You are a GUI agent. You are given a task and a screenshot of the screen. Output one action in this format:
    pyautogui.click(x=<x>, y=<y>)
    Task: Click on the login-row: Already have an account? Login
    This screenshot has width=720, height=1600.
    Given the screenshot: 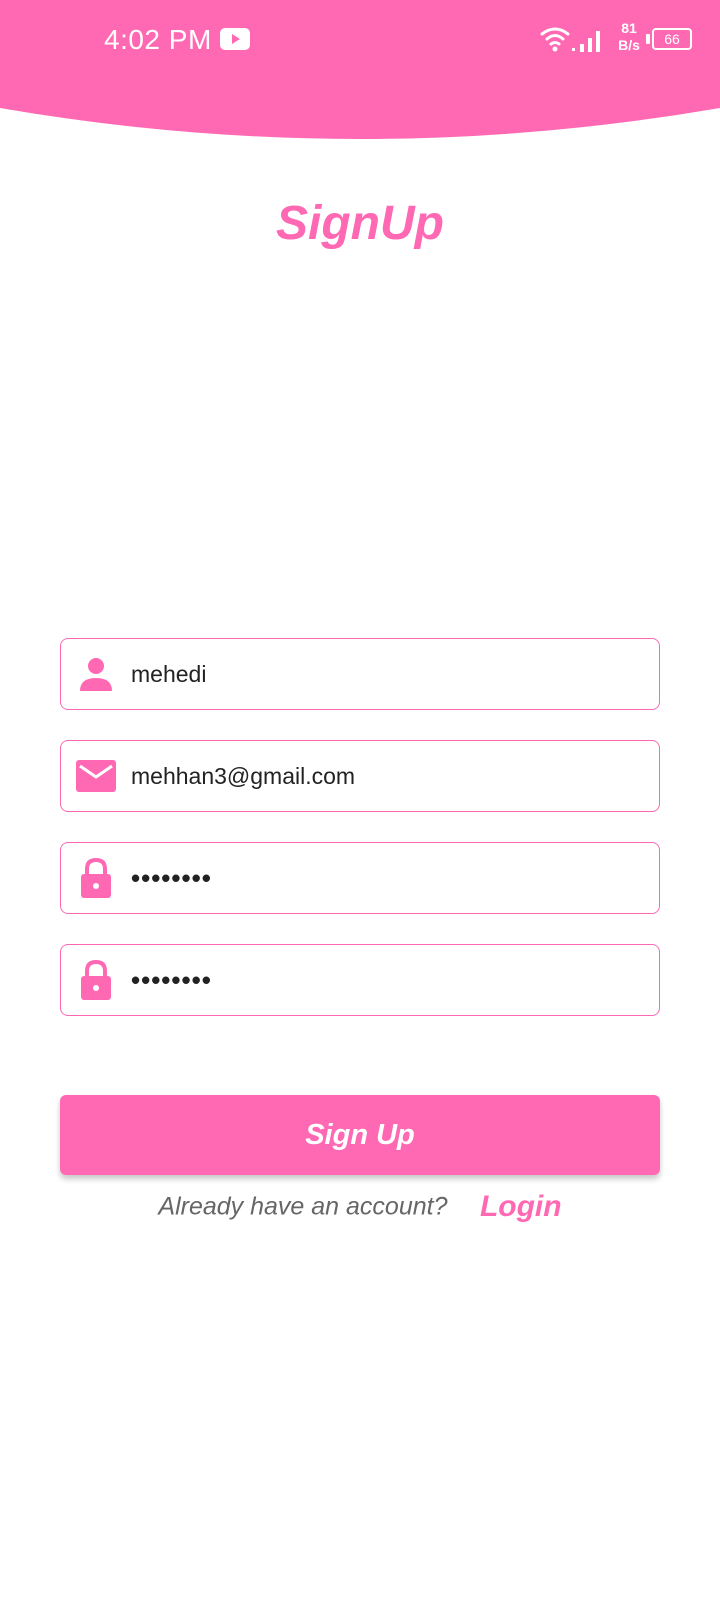 What is the action you would take?
    pyautogui.click(x=360, y=1210)
    